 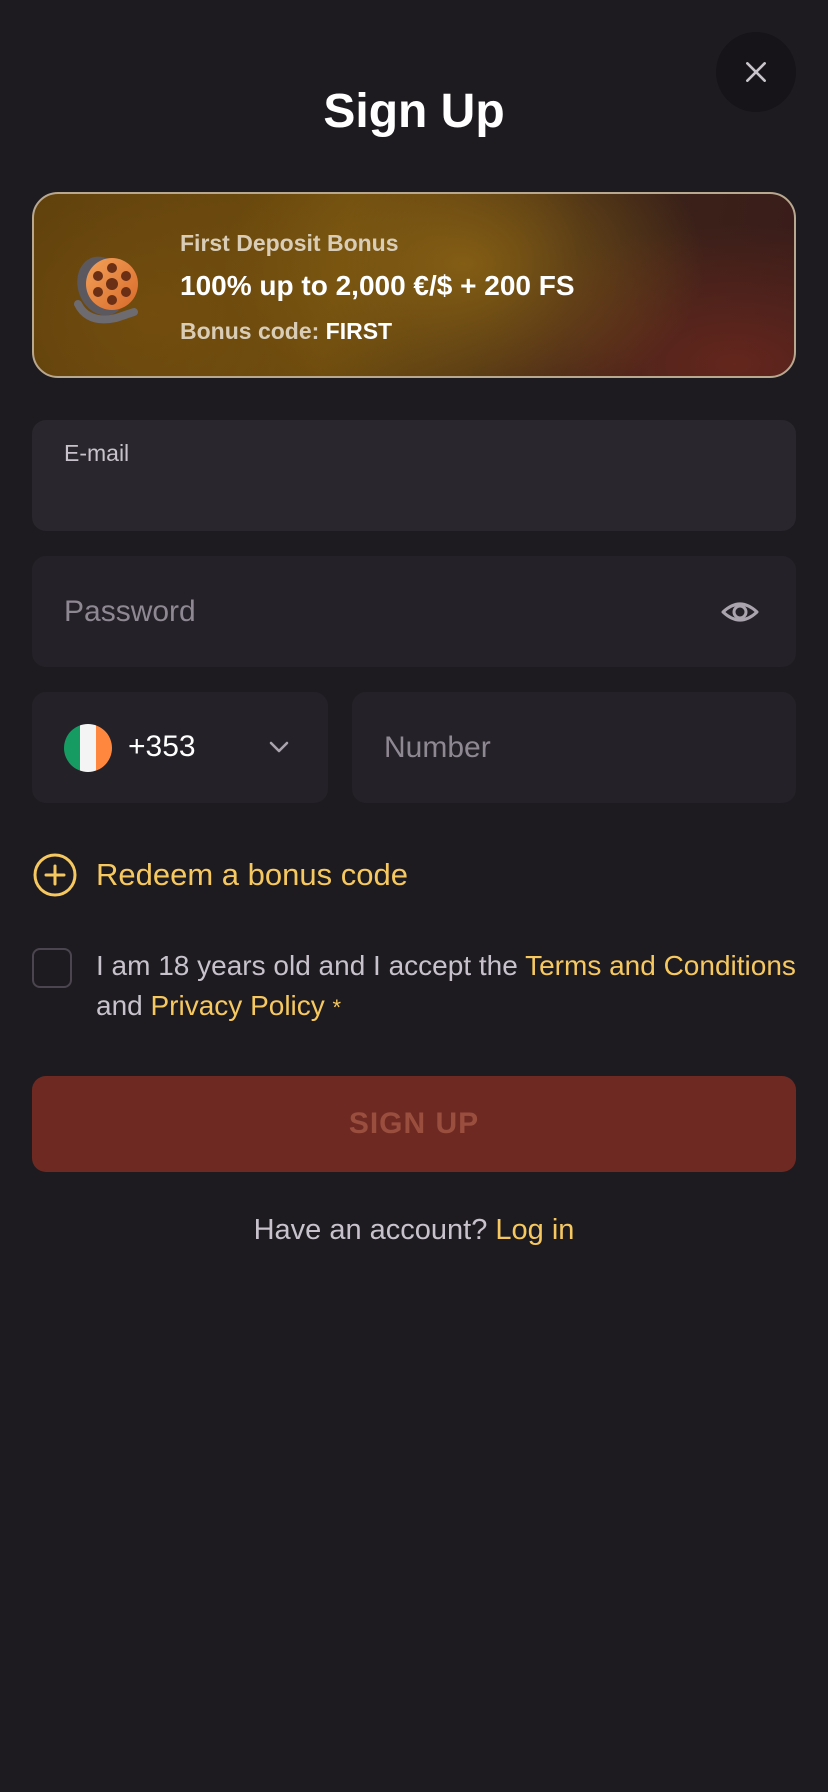 I want to click on terms-link: Terms and Conditions, so click(x=660, y=965).